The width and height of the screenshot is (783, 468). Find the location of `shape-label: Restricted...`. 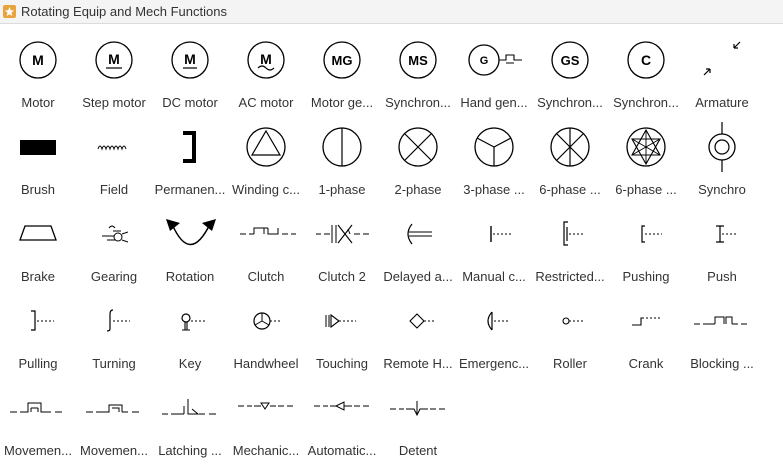

shape-label: Restricted... is located at coordinates (570, 276).